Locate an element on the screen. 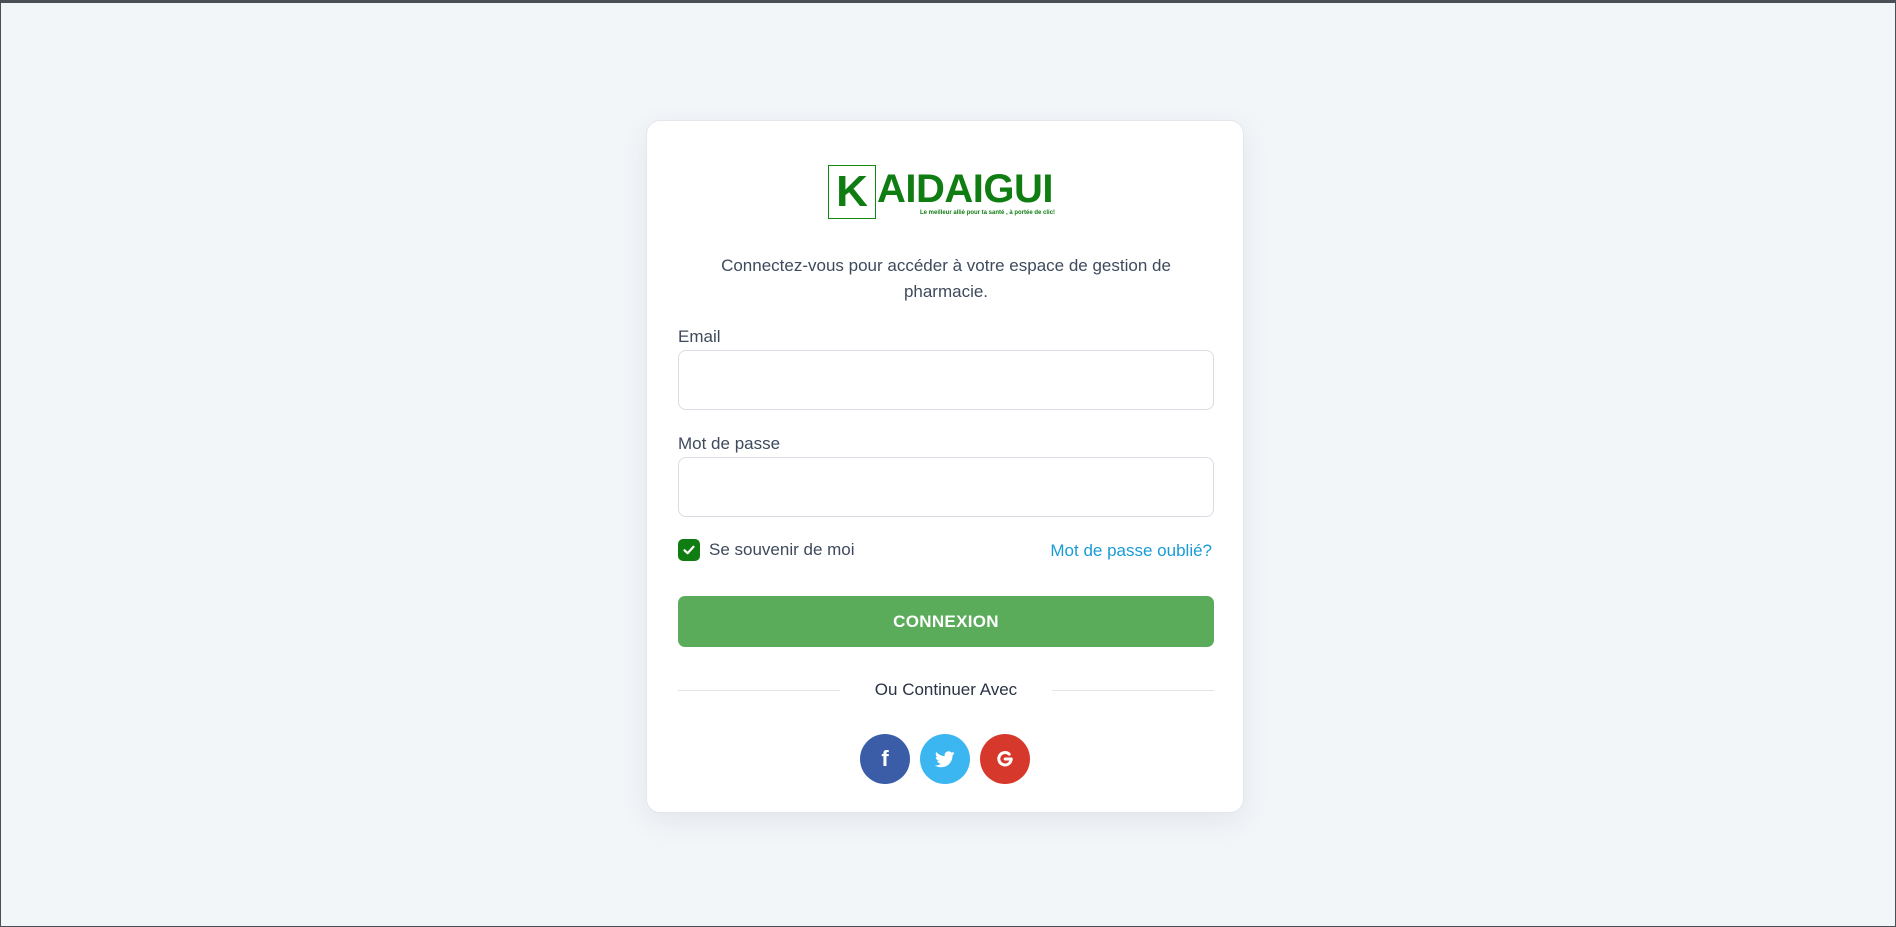 The width and height of the screenshot is (1896, 927). email-label: Email is located at coordinates (699, 336).